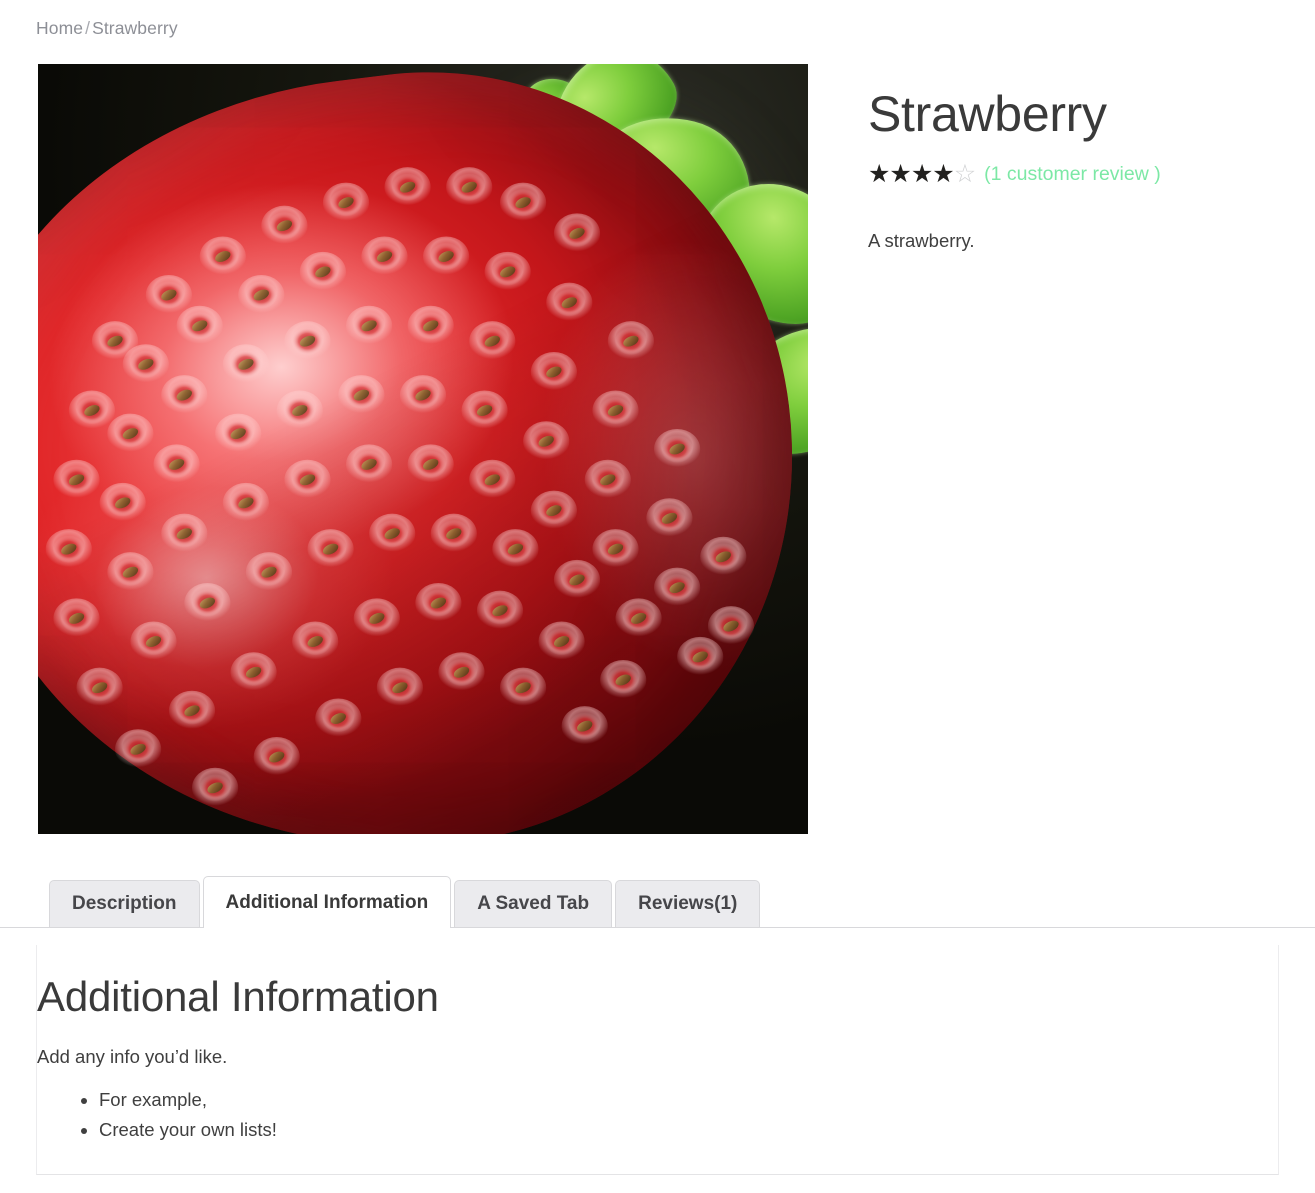 The image size is (1315, 1193). I want to click on star-empty-icon: ☆, so click(964, 174).